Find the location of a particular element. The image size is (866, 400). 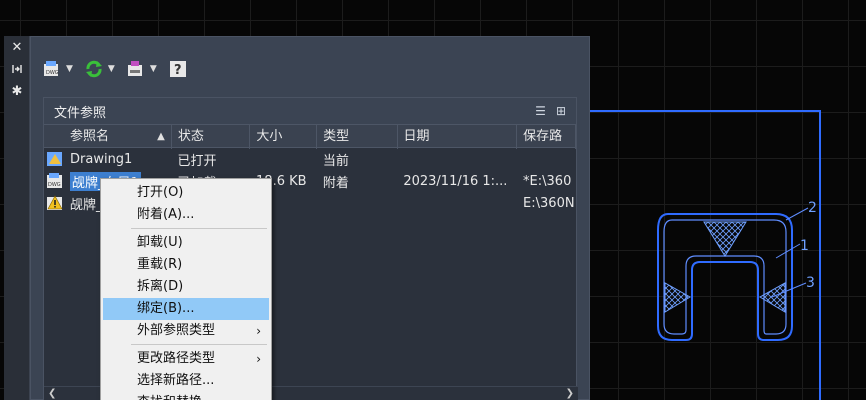

refresh-caret-icon: ▼ is located at coordinates (111, 69).